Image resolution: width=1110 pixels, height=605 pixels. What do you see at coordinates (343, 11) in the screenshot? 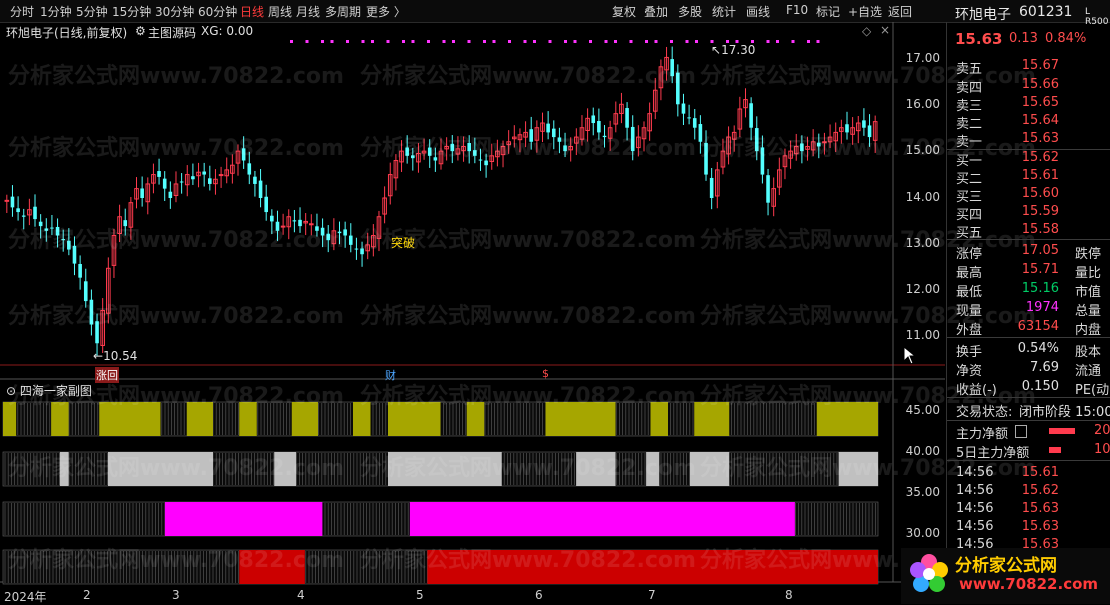
I see `period-multi: 多周期` at bounding box center [343, 11].